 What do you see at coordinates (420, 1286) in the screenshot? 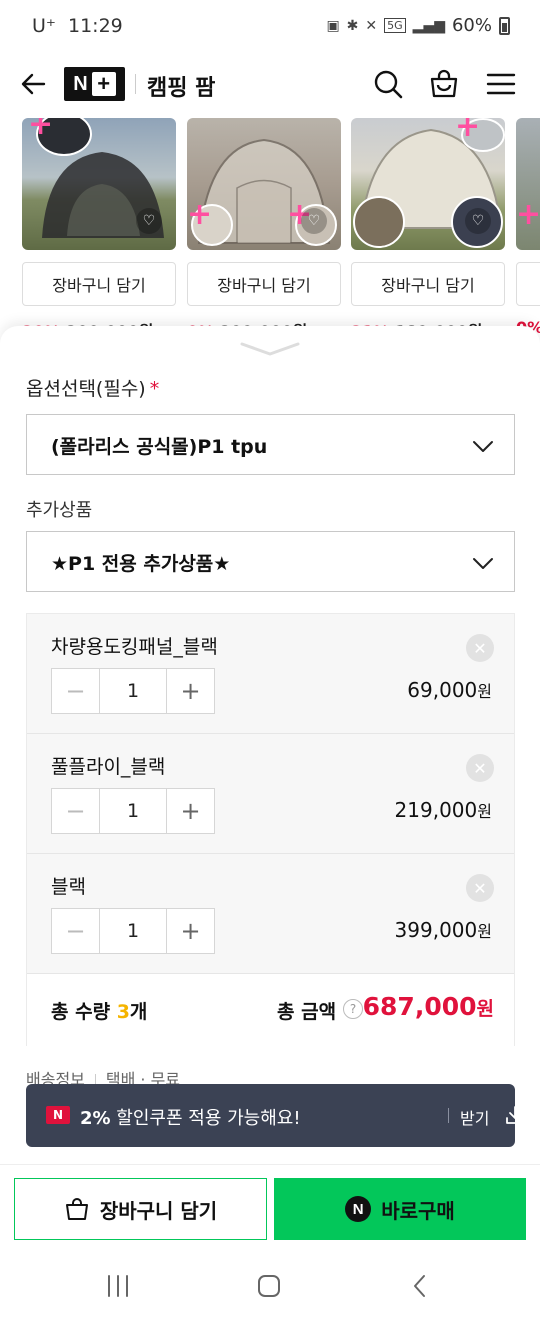
I see `back-icon` at bounding box center [420, 1286].